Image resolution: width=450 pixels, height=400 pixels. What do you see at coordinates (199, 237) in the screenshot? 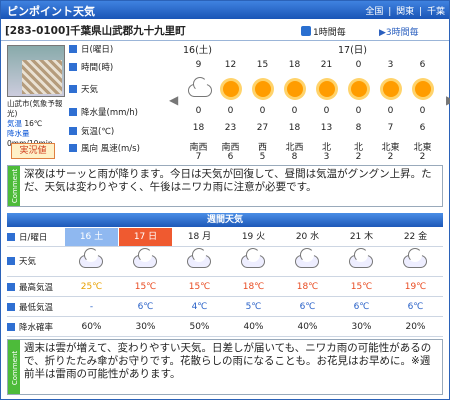
I see `week-day-2: 18 月` at bounding box center [199, 237].